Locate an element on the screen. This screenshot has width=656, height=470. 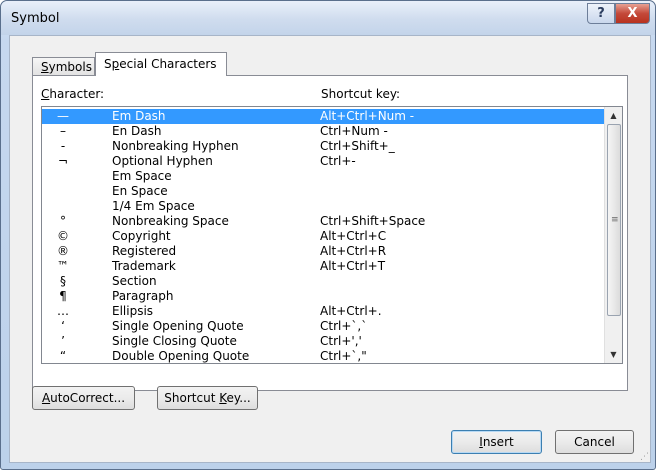
scroll-grip-icon: ≡ is located at coordinates (615, 220).